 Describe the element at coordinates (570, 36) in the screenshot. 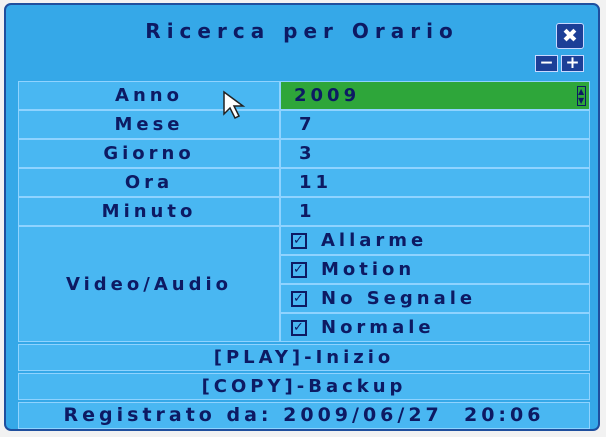

I see `close-button: ✖` at that location.